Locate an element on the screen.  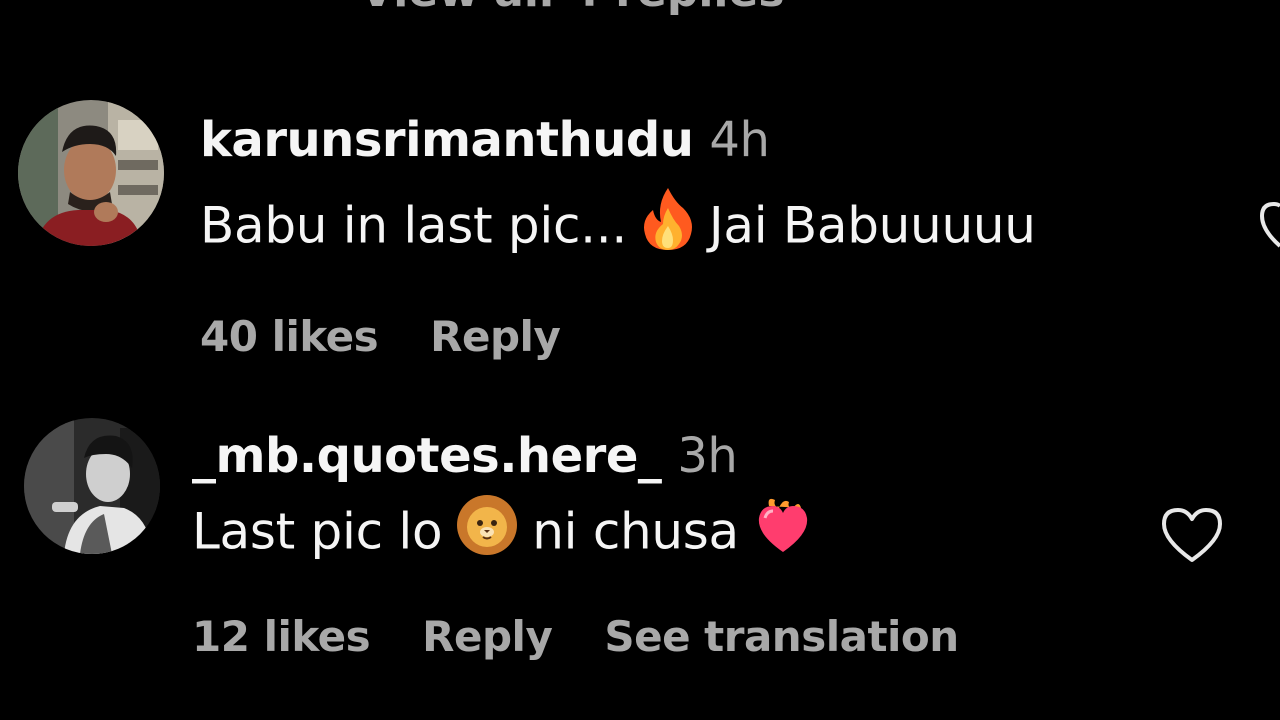
username-text: _mb.quotes.here_ is located at coordinates (427, 456).